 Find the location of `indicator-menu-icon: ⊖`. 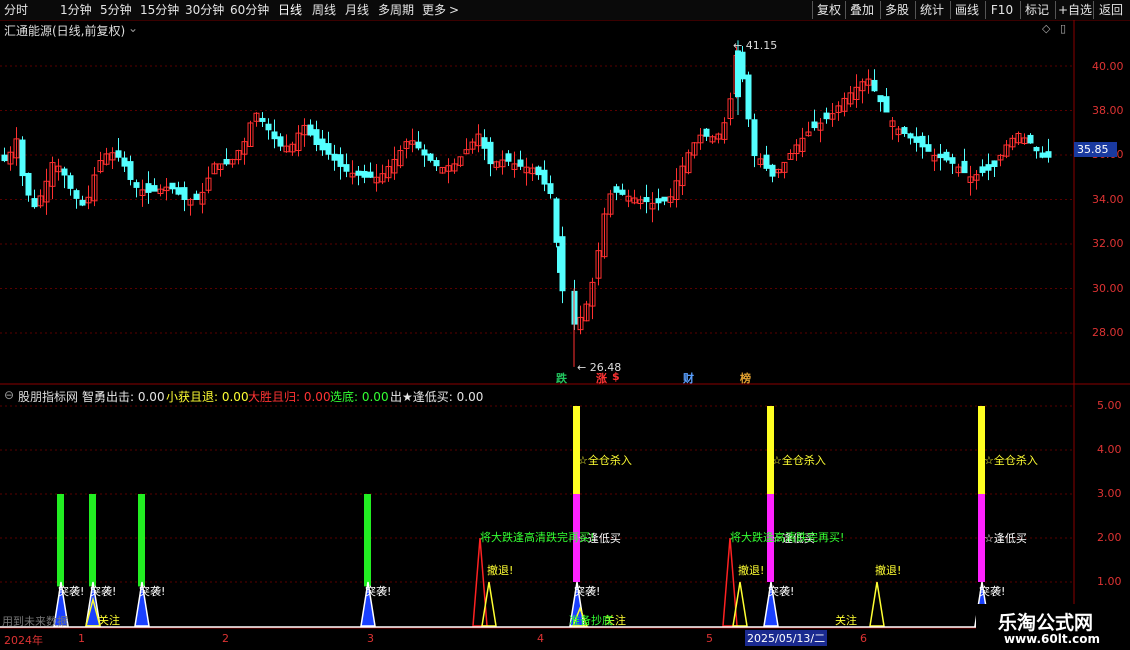

indicator-menu-icon: ⊖ is located at coordinates (9, 395).